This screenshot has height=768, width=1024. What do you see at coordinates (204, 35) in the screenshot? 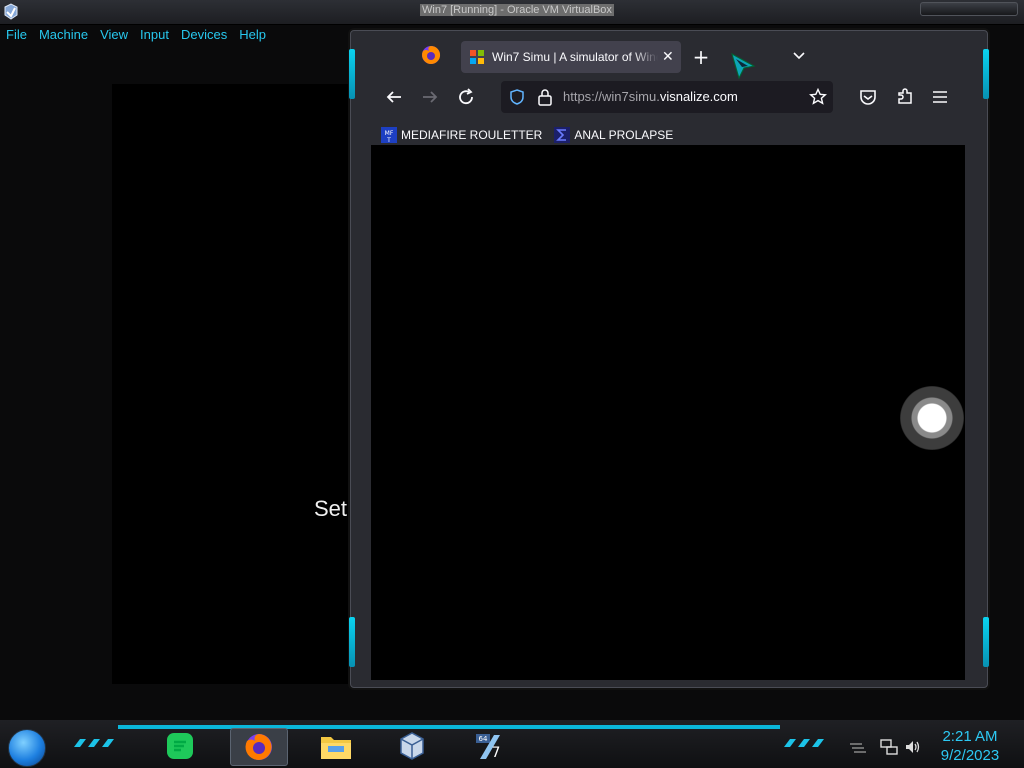
I see `menu-devices: Devices` at bounding box center [204, 35].